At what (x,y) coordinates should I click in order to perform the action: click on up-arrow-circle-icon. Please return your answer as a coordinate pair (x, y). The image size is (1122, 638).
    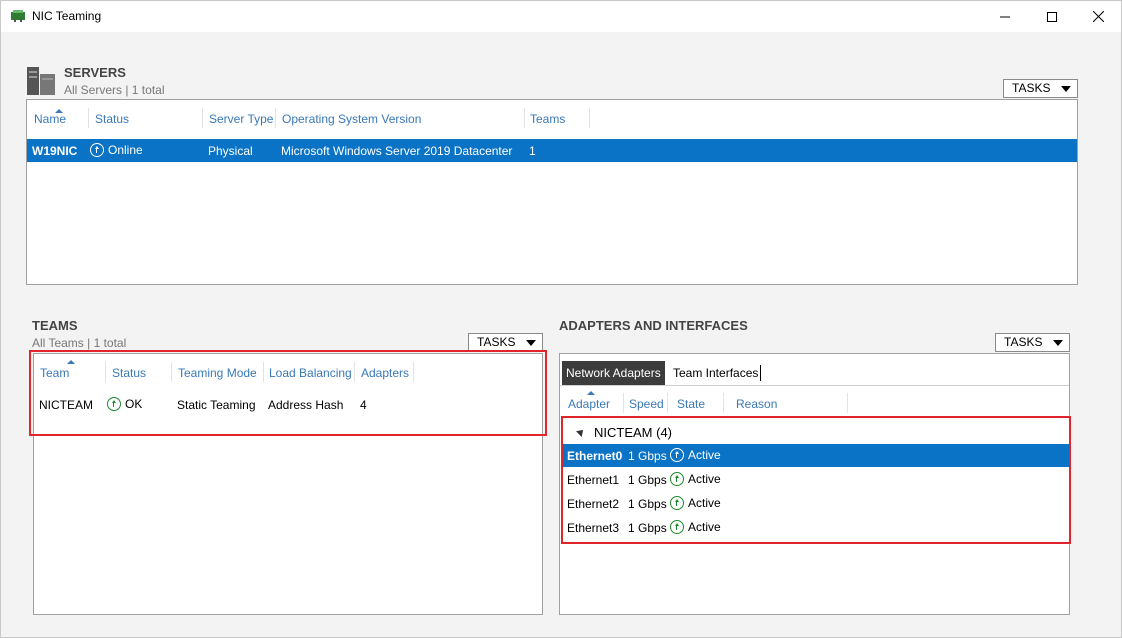
    Looking at the image, I should click on (97, 150).